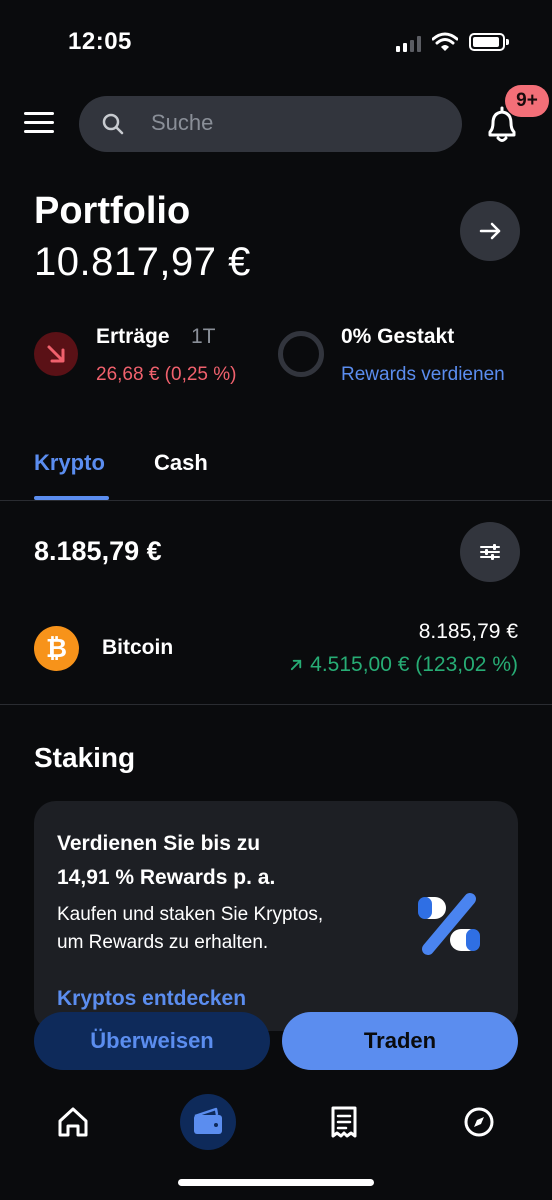 This screenshot has height=1200, width=552. I want to click on tab-cash: Cash, so click(181, 463).